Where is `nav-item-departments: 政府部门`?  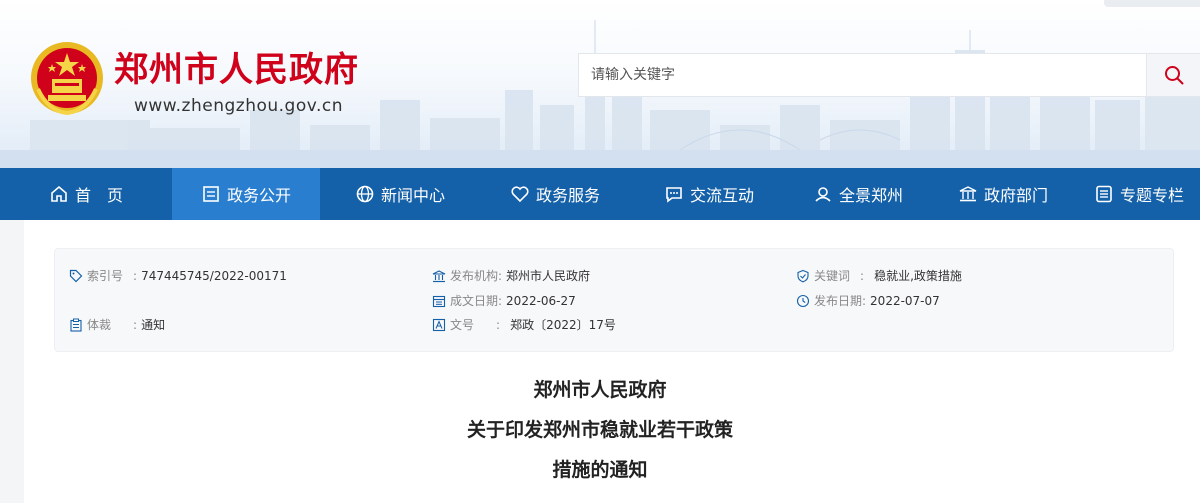
nav-item-departments: 政府部门 is located at coordinates (1003, 194).